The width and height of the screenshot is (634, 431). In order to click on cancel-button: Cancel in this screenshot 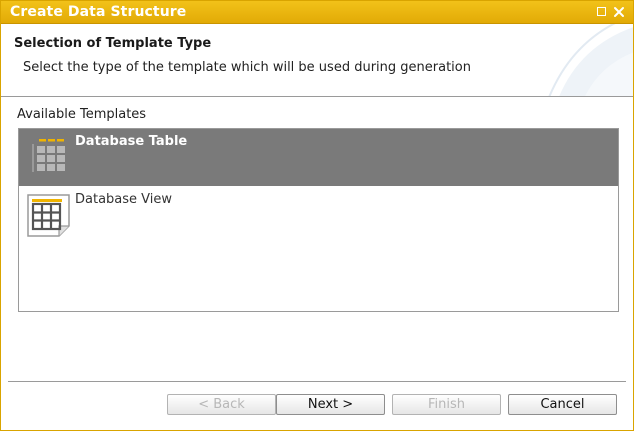, I will do `click(562, 404)`.